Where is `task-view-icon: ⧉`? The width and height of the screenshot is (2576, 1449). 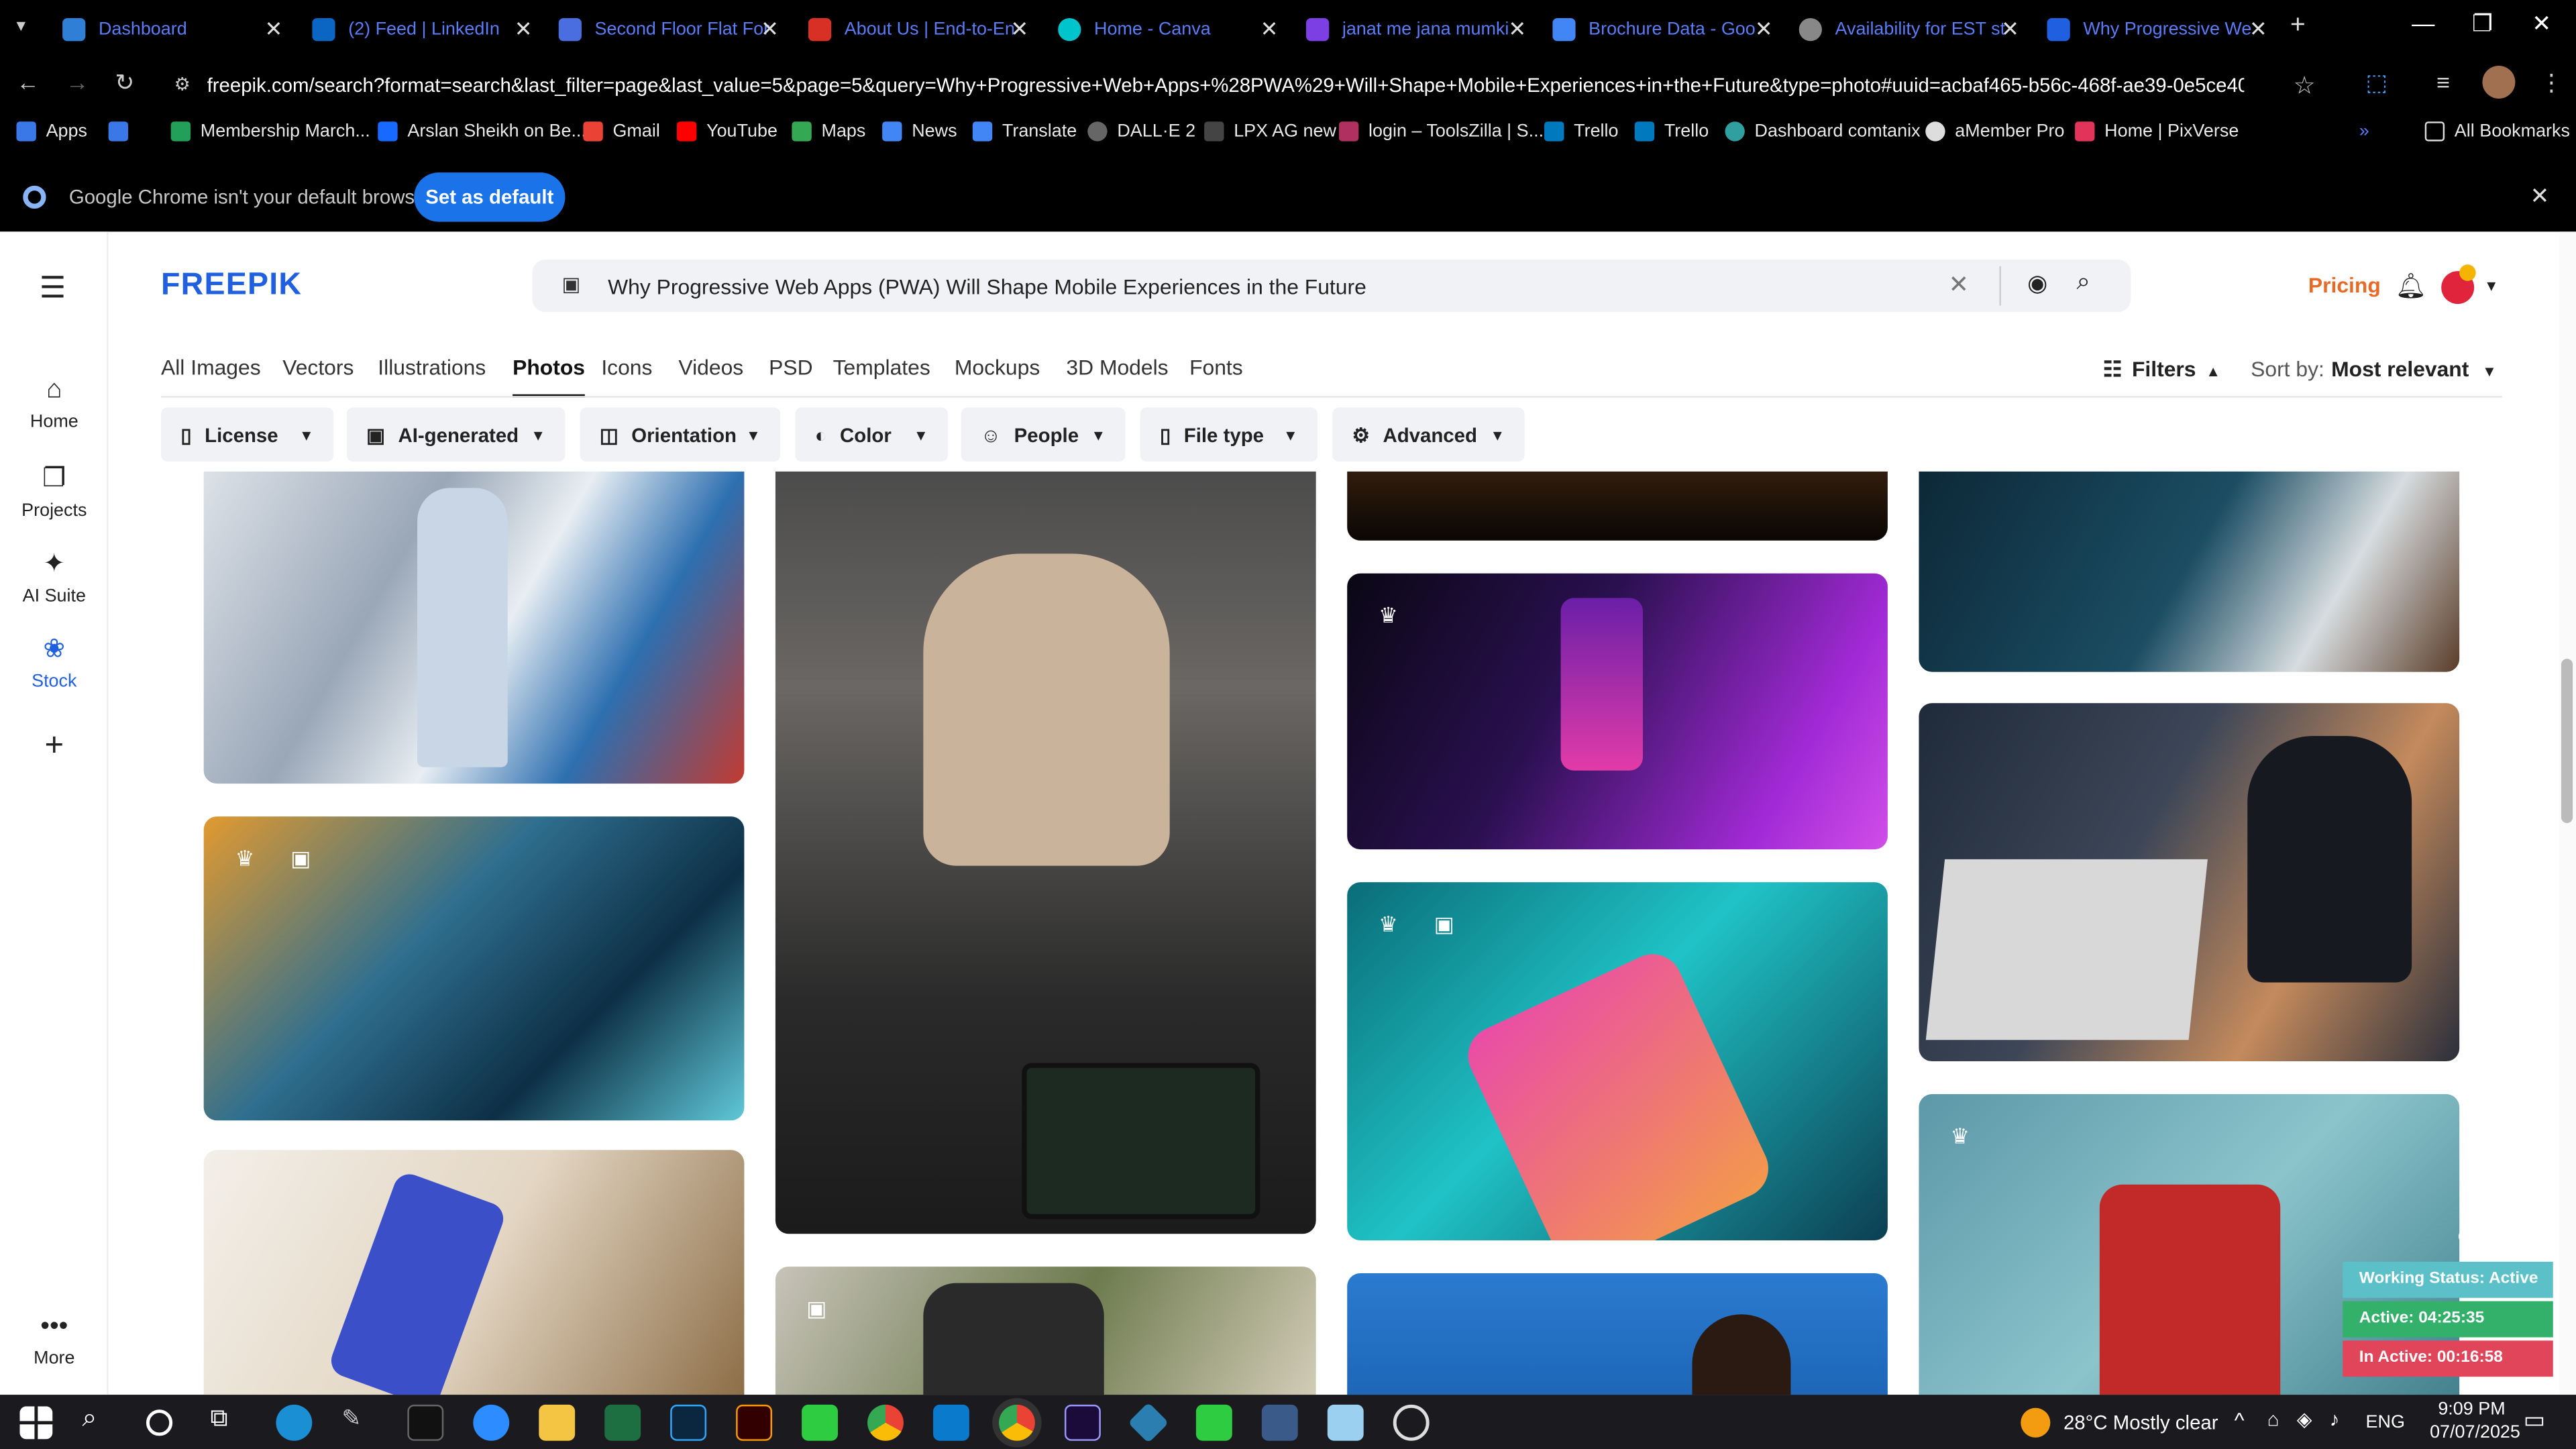
task-view-icon: ⧉ is located at coordinates (228, 1423).